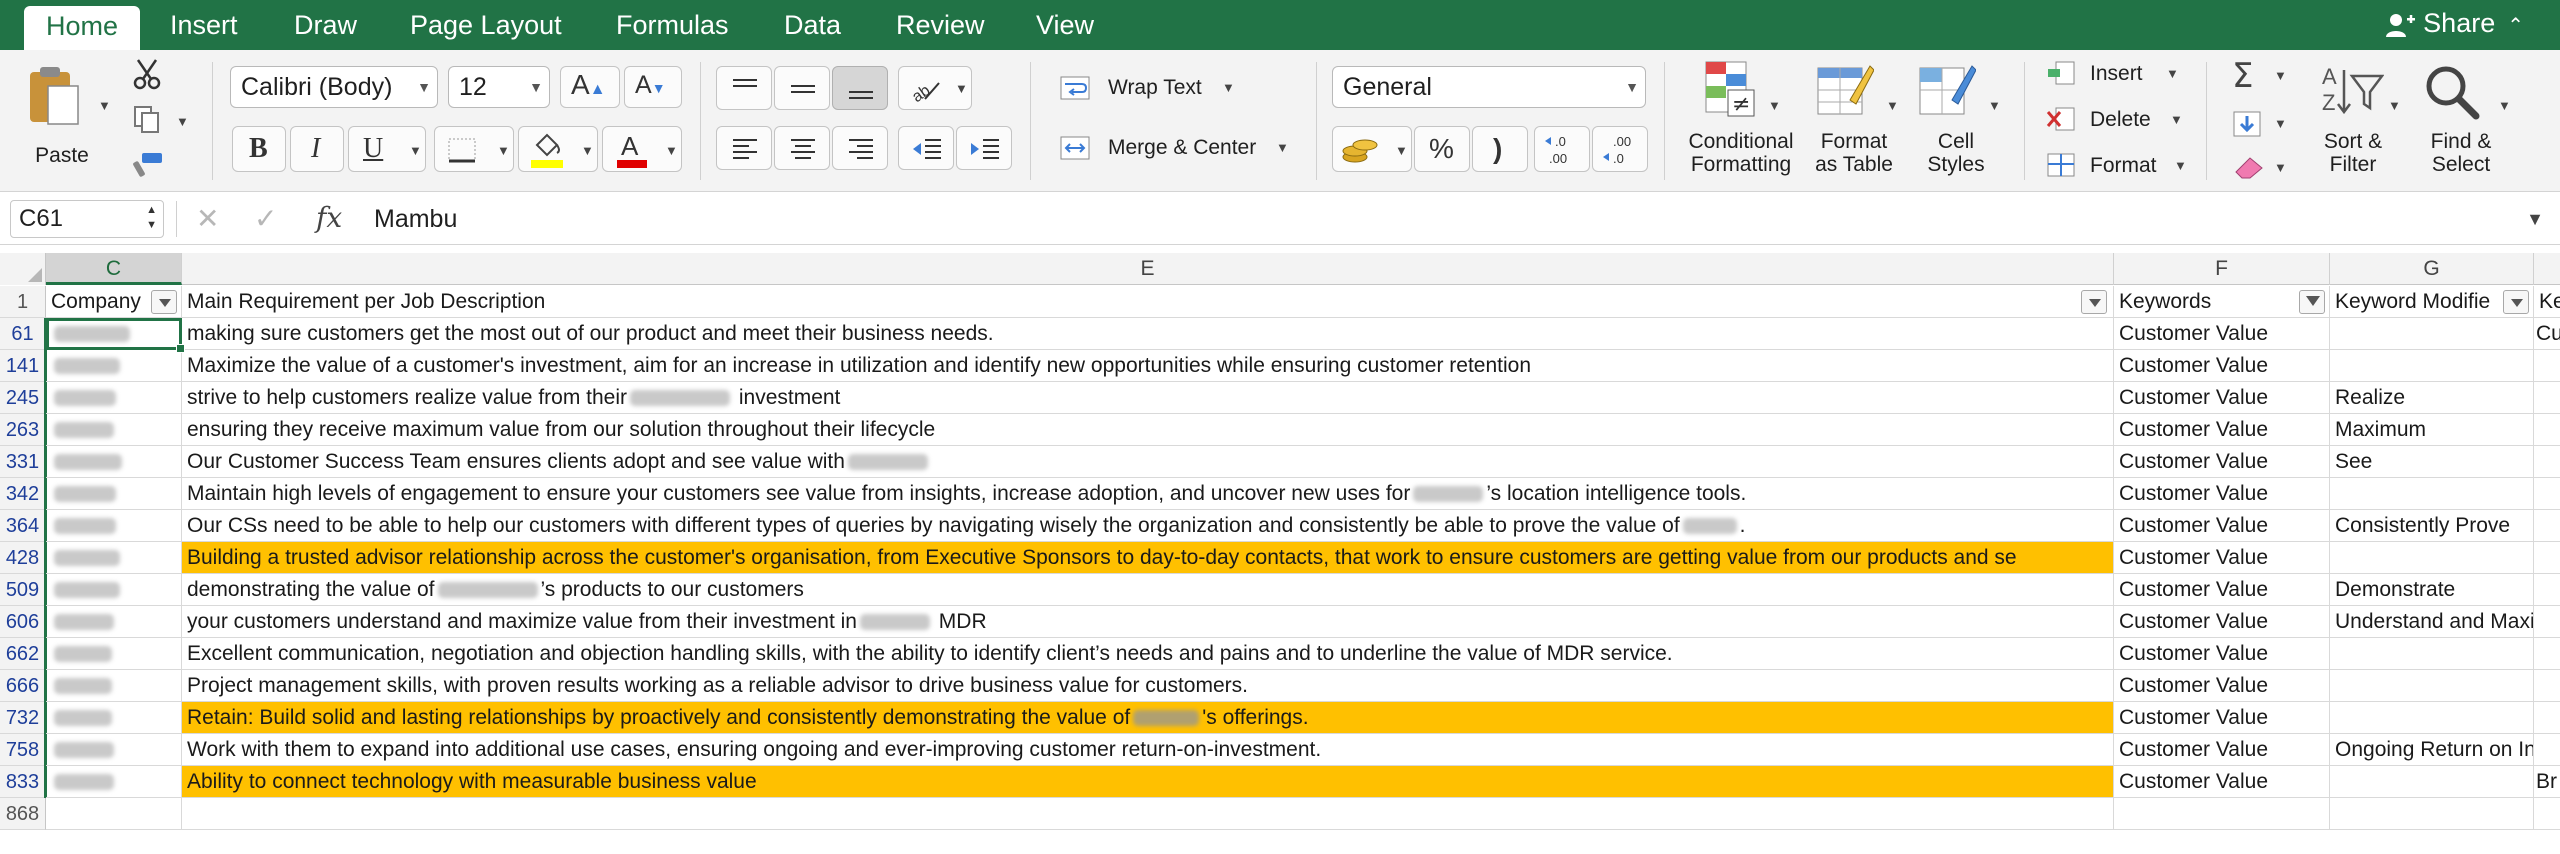  What do you see at coordinates (387, 149) in the screenshot?
I see `underline-button: U ▼` at bounding box center [387, 149].